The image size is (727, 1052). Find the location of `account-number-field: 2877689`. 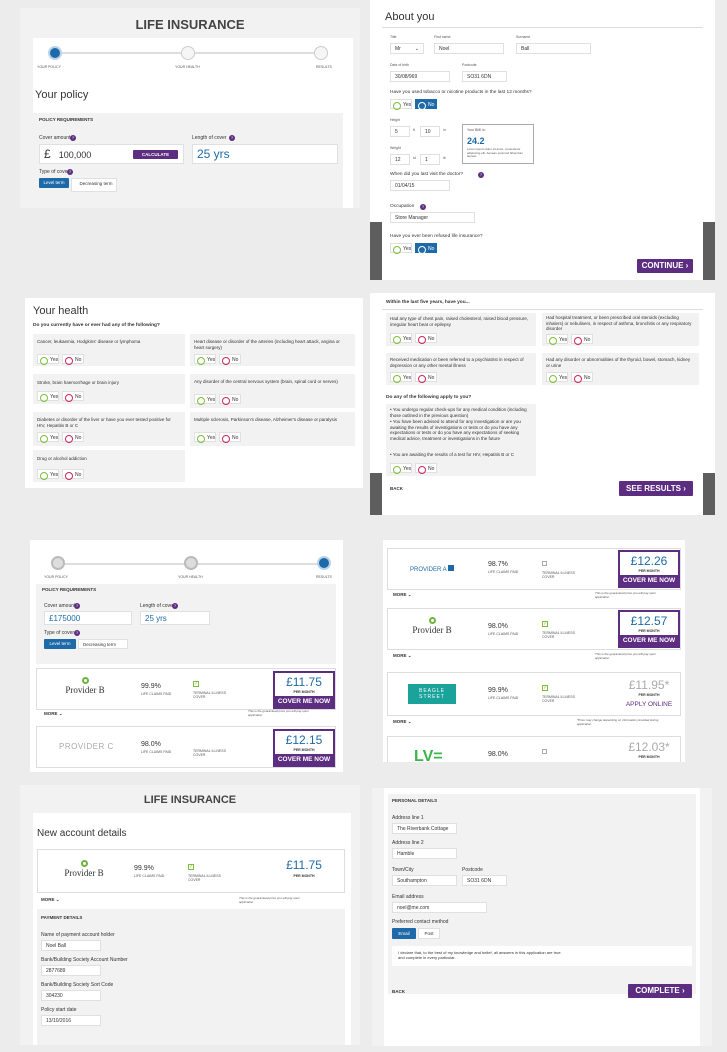

account-number-field: 2877689 is located at coordinates (71, 970).